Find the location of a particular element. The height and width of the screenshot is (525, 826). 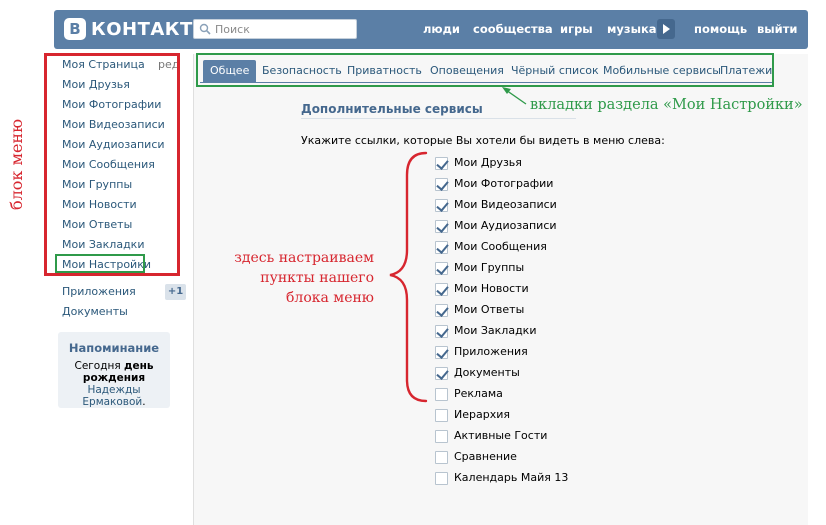

annotation-shapes is located at coordinates (458, 245).